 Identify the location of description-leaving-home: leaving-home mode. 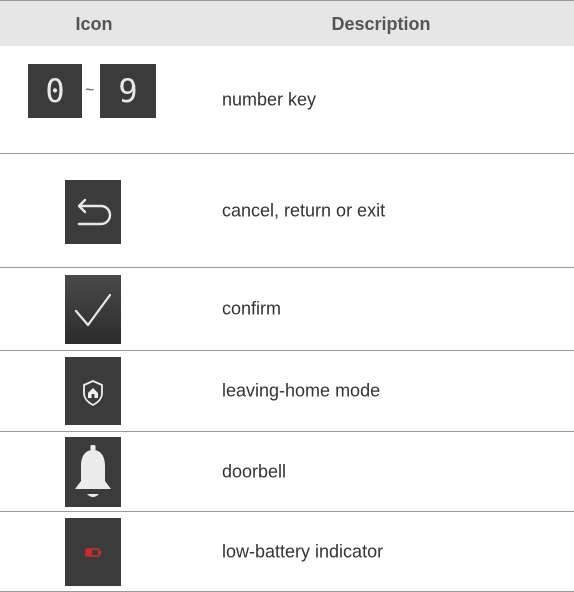
(301, 390).